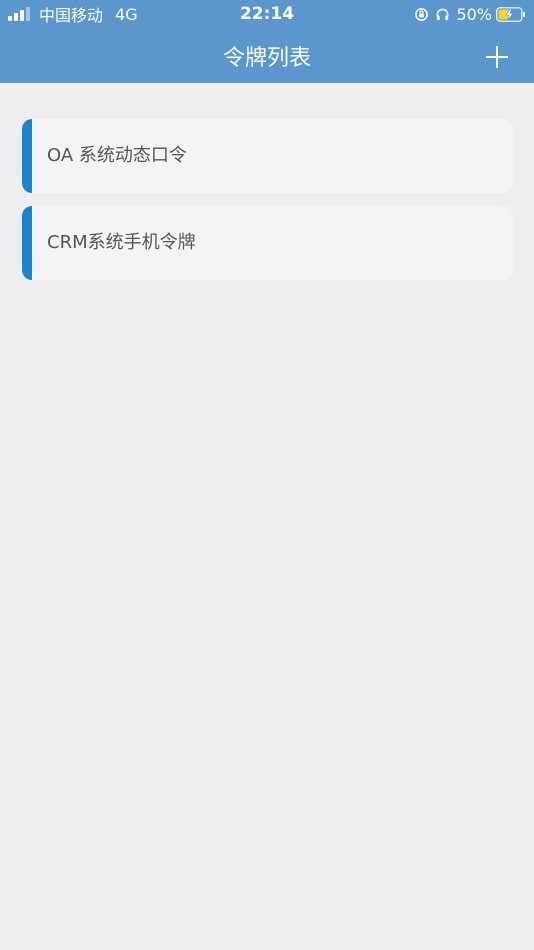 The image size is (534, 950). I want to click on token-item-oa: OA 系统动态口令, so click(267, 156).